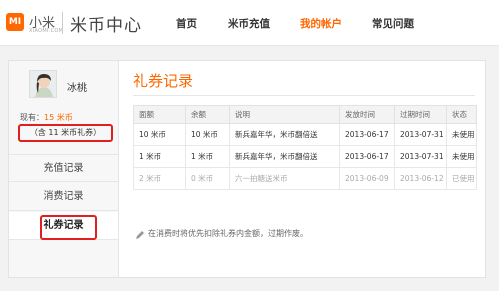 The width and height of the screenshot is (499, 291). Describe the element at coordinates (186, 23) in the screenshot. I see `nav-home: 首页` at that location.